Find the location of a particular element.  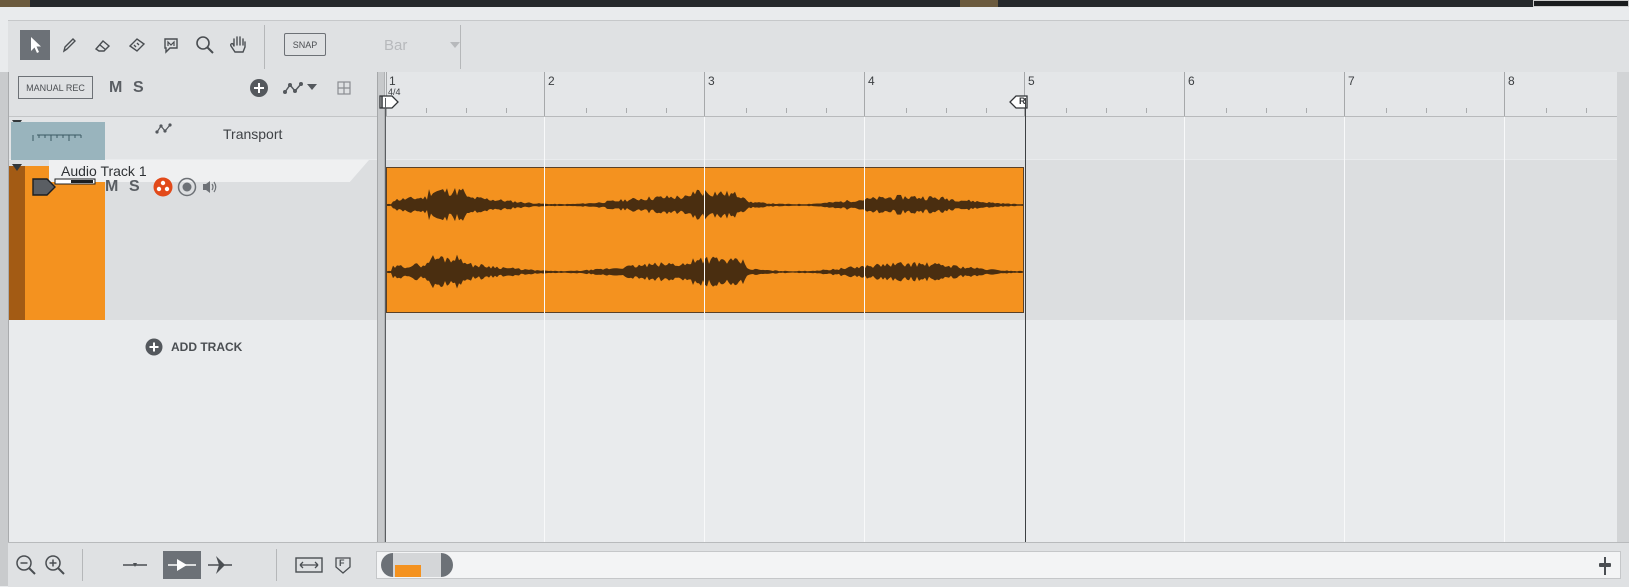

bar-number: 5 is located at coordinates (1031, 81).